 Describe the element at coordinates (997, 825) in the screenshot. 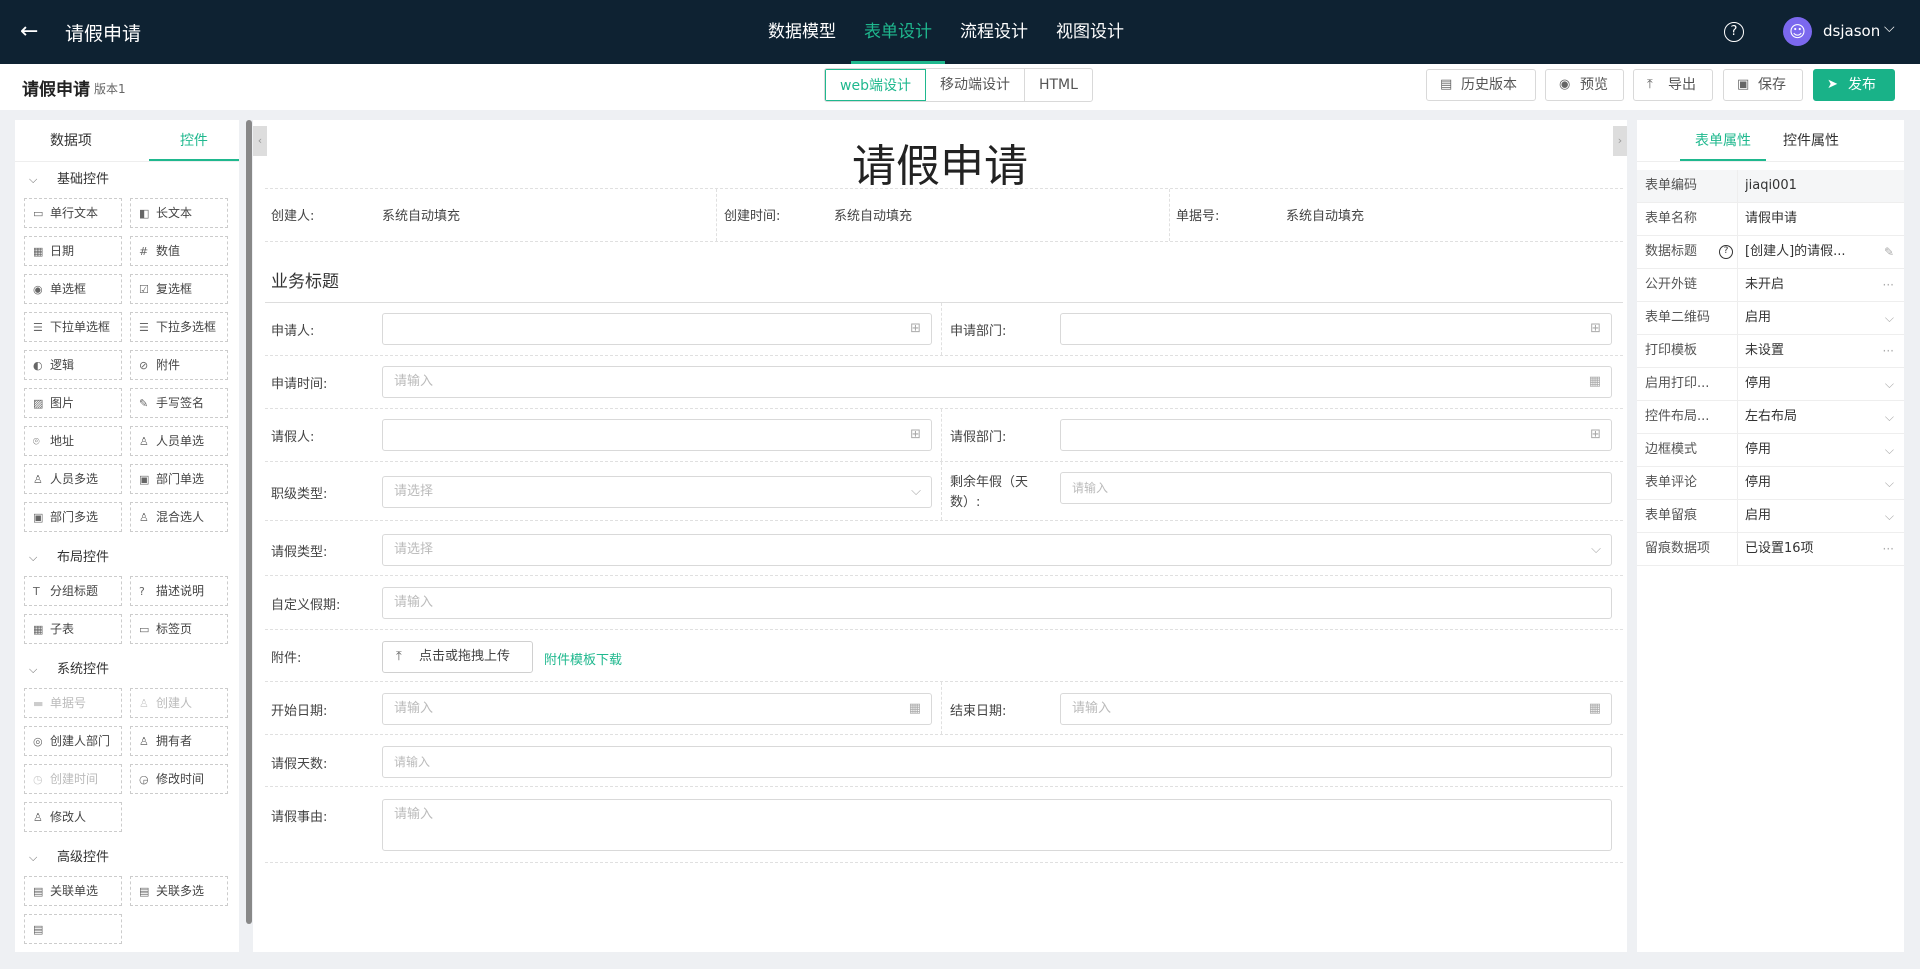

I see `reason-textarea: 请输入` at that location.